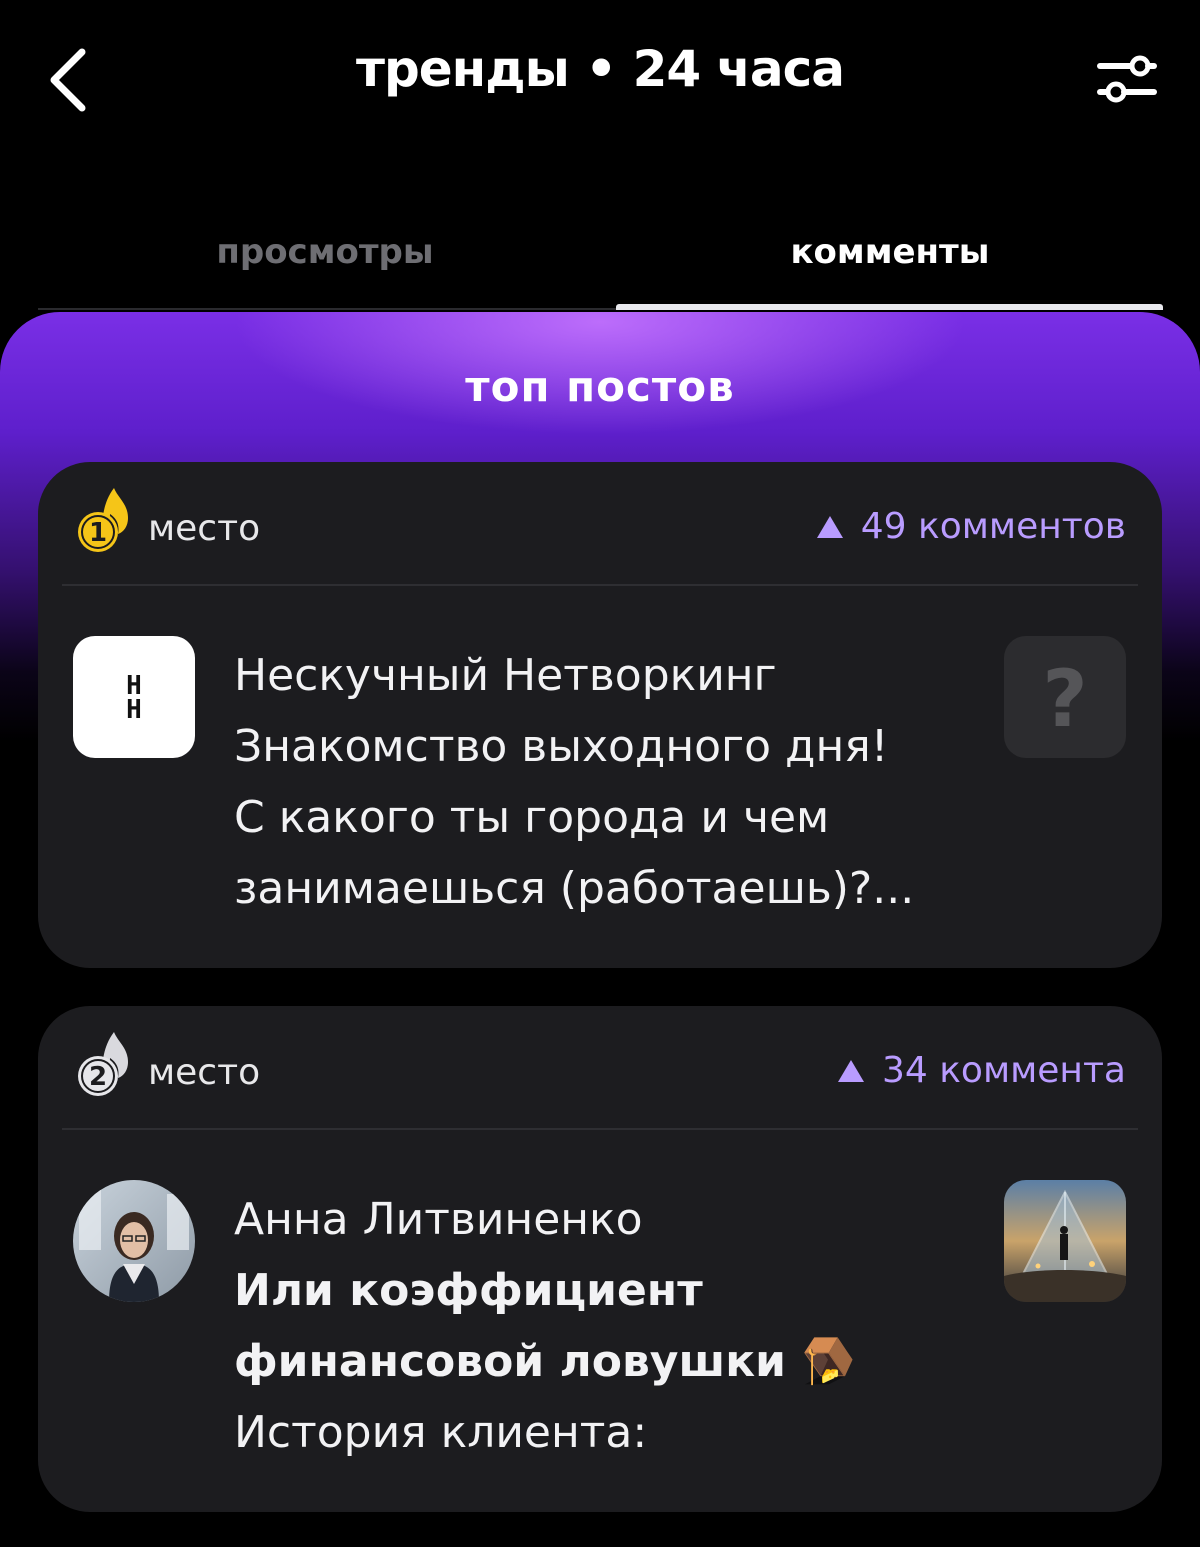 Image resolution: width=1200 pixels, height=1547 pixels. I want to click on flame-silver-rank-icon: 2, so click(103, 1064).